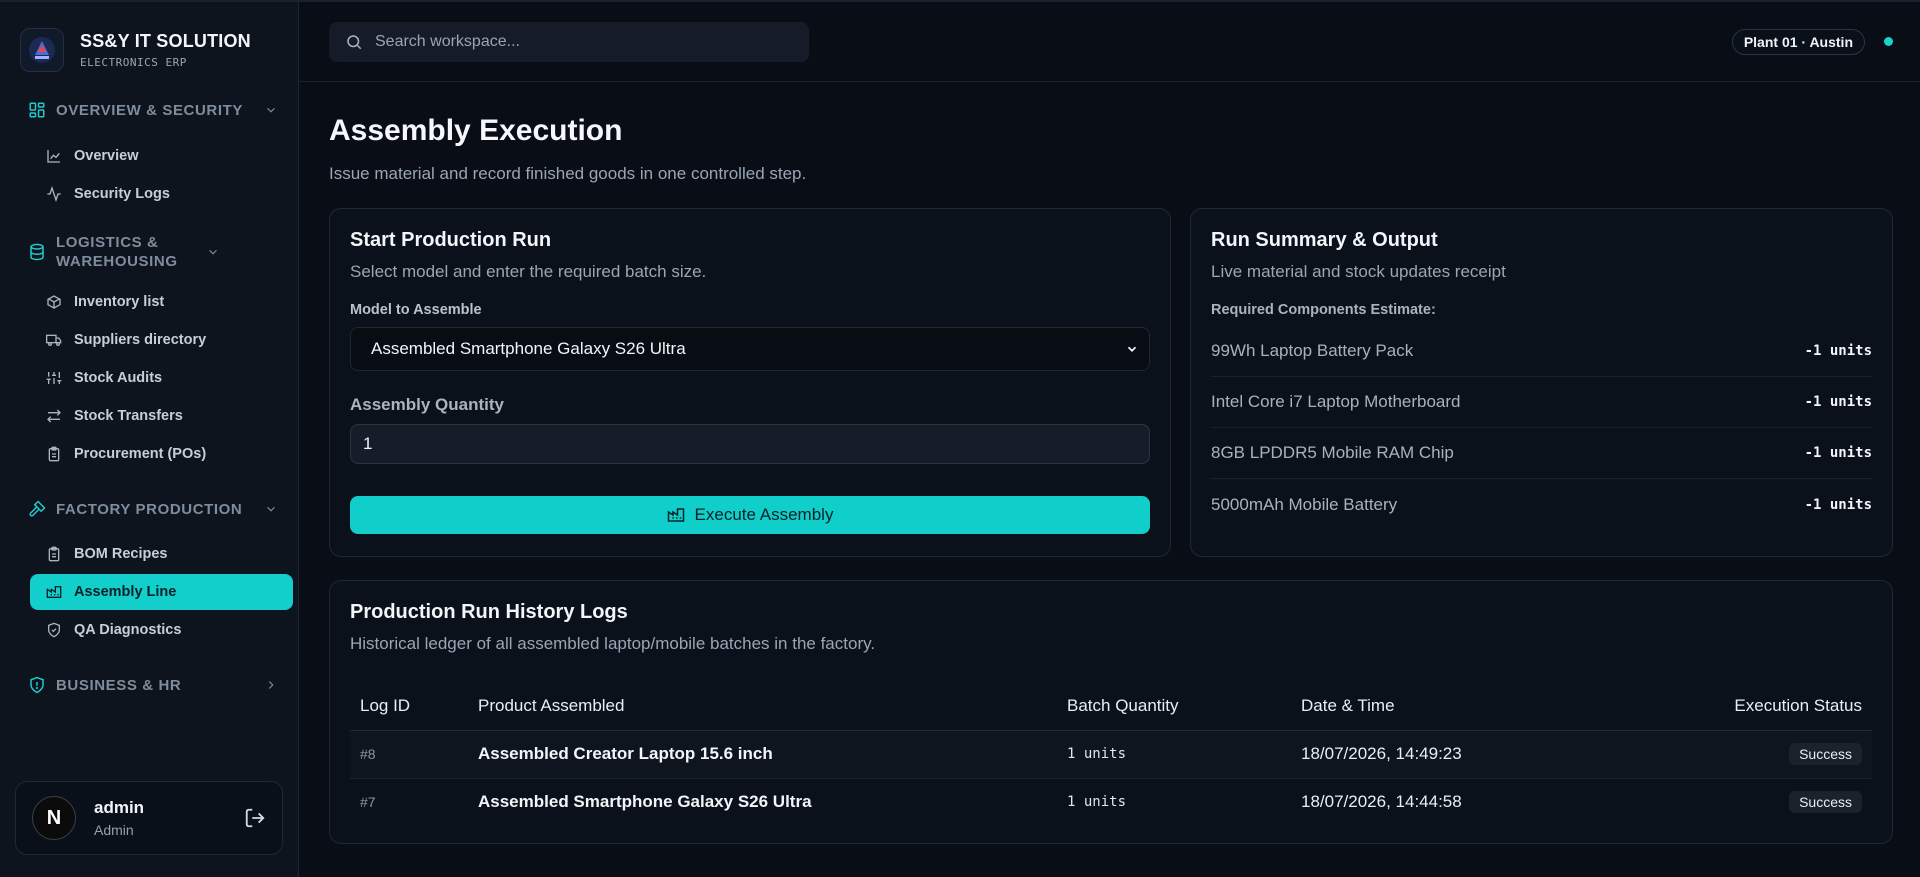 This screenshot has width=1920, height=877. I want to click on plant-selector: Plant 01 · Austin, so click(1798, 41).